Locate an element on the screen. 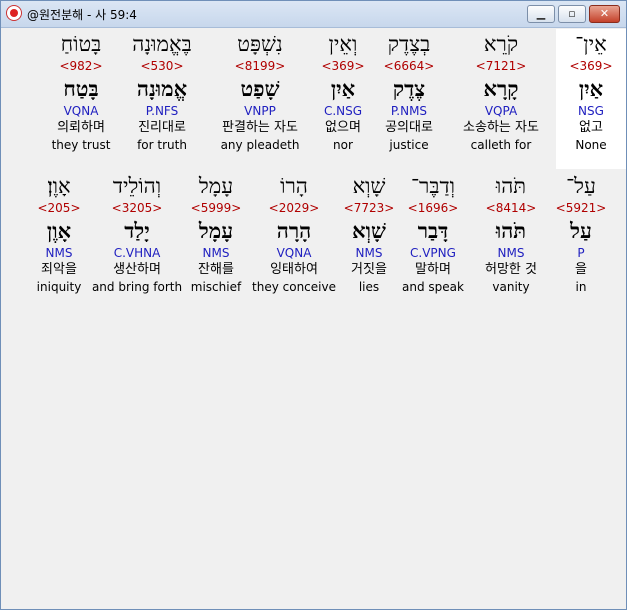 The image size is (627, 610). hebrew-root: אֱמוּנָה is located at coordinates (162, 88).